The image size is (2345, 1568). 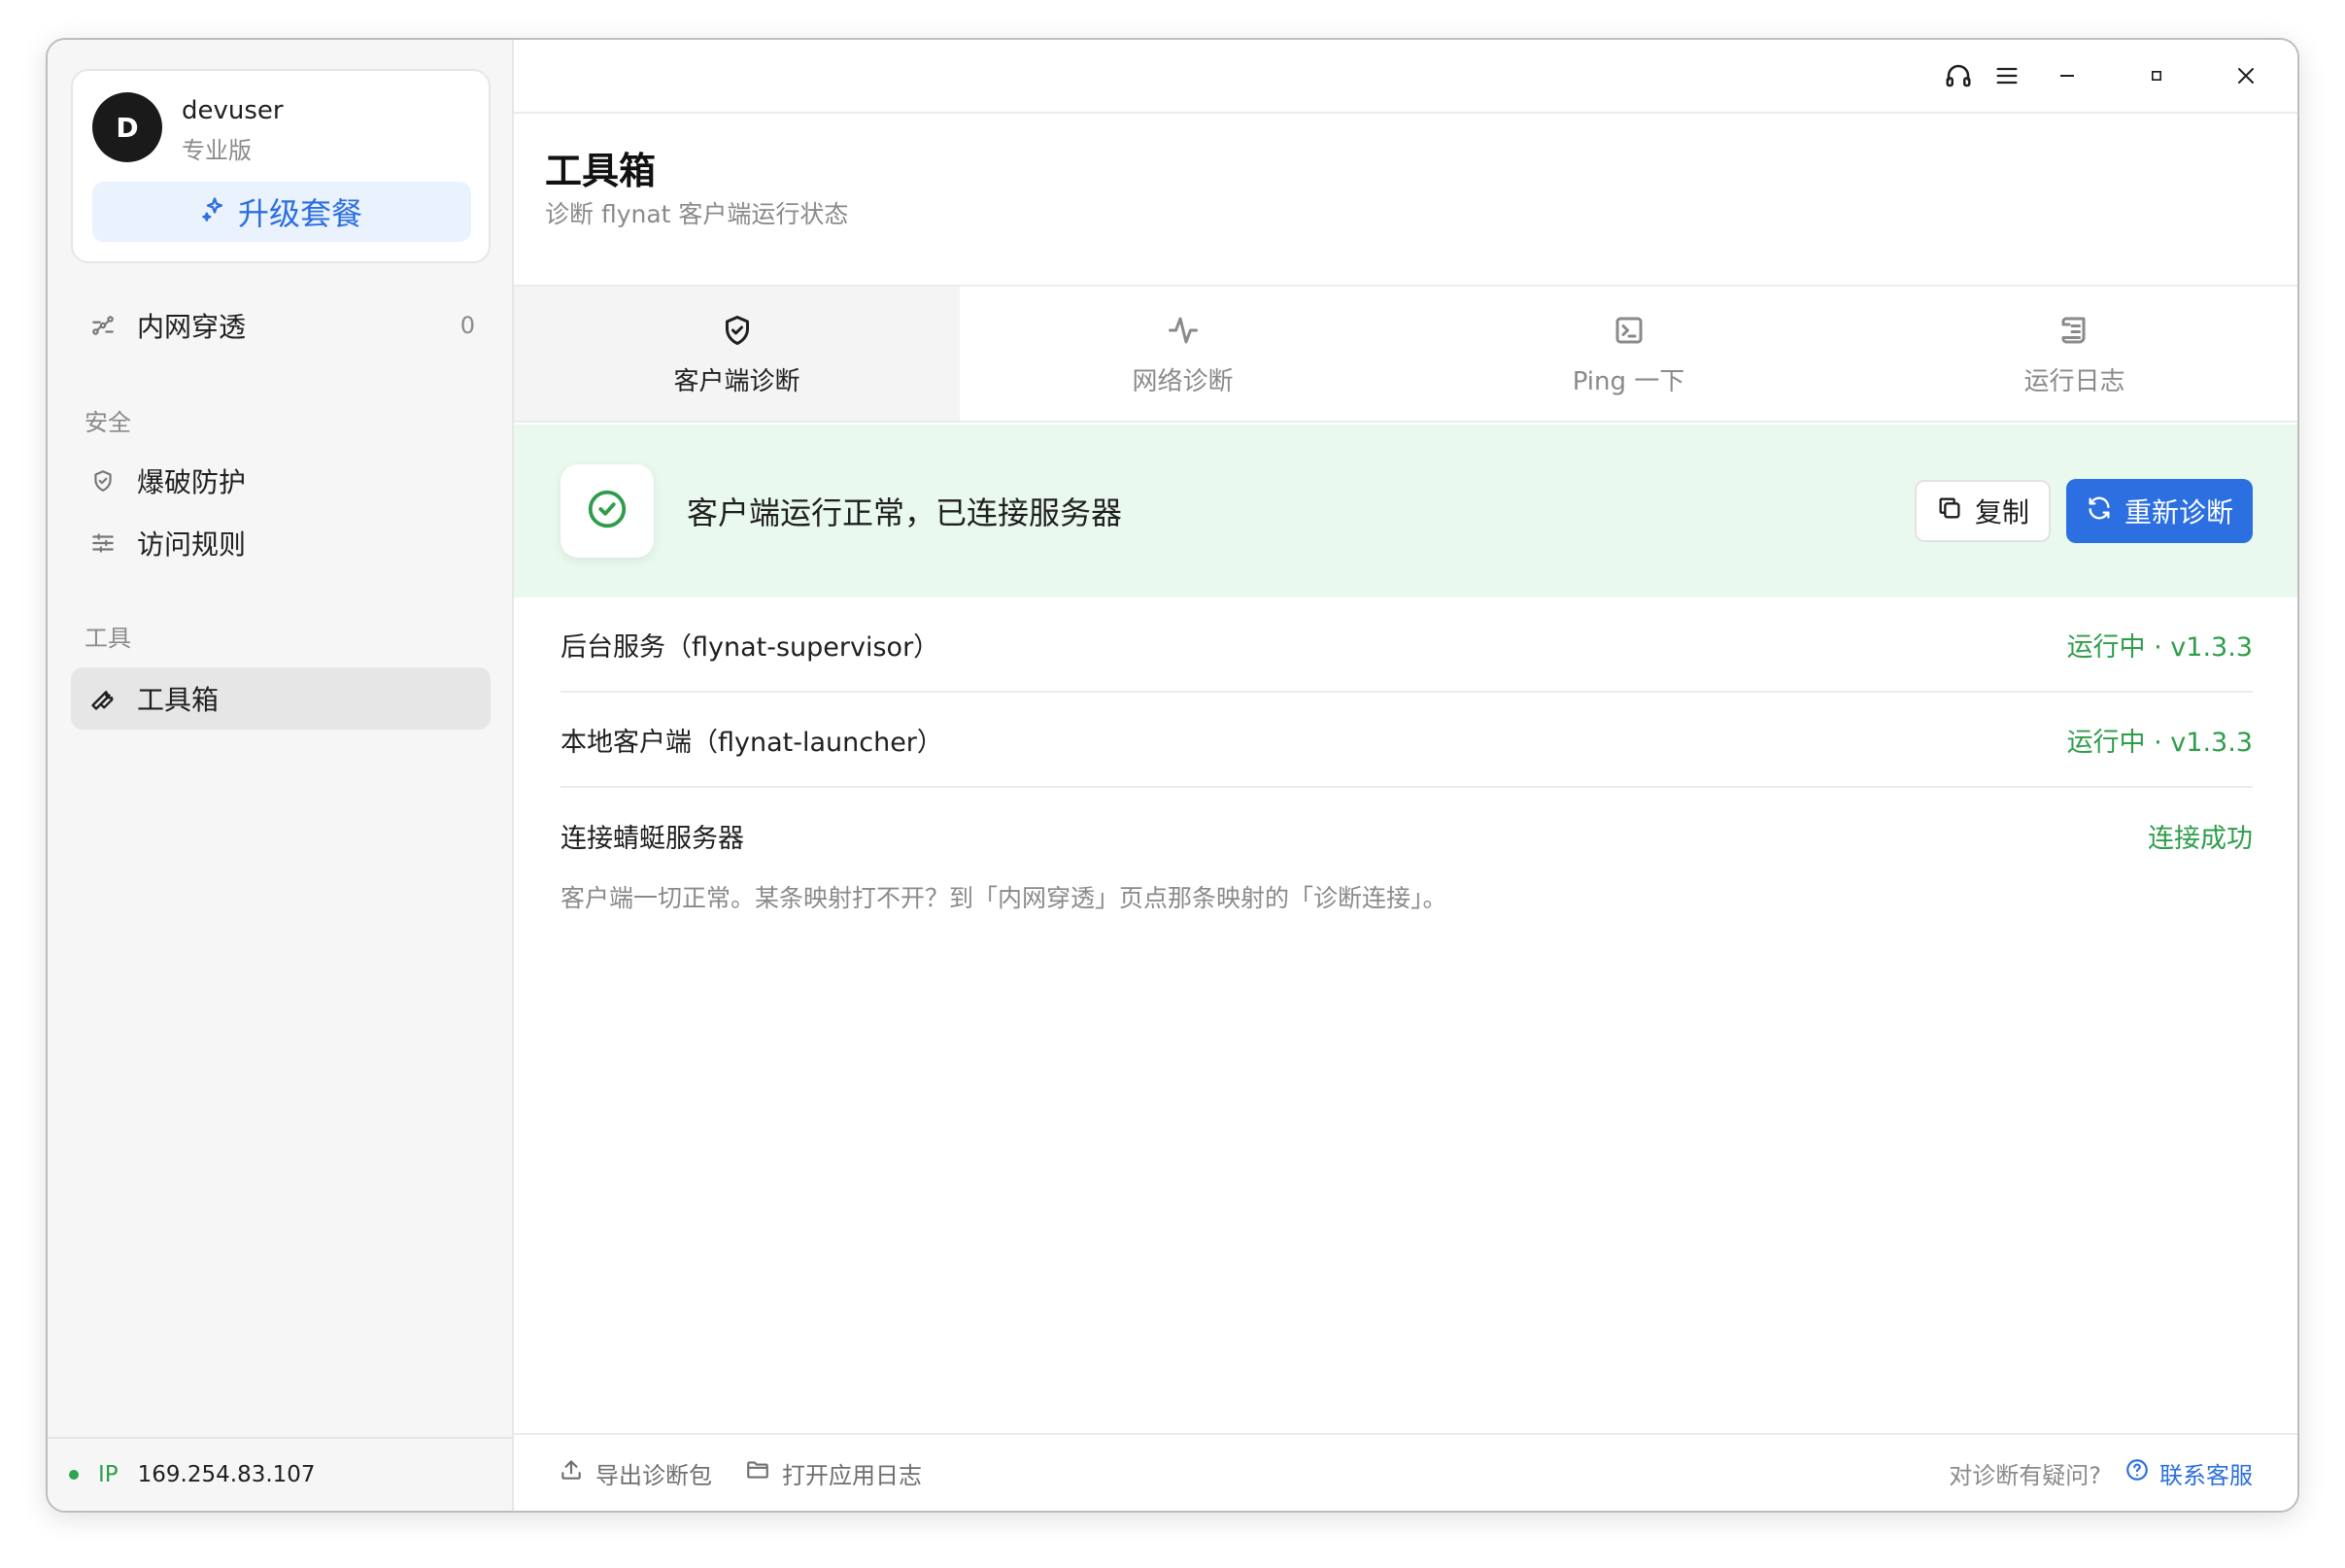 What do you see at coordinates (752, 742) in the screenshot?
I see `check-name: 本地客户端（flynat-launcher）` at bounding box center [752, 742].